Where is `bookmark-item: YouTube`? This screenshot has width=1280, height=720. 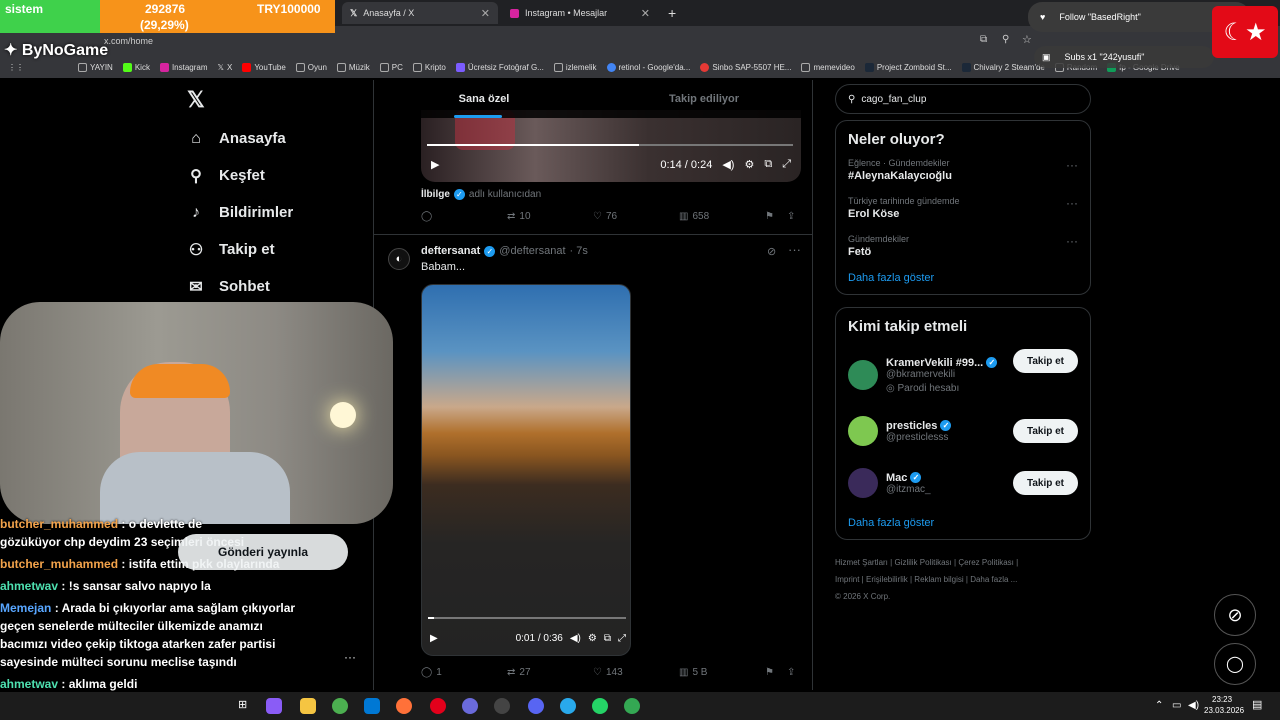 bookmark-item: YouTube is located at coordinates (264, 67).